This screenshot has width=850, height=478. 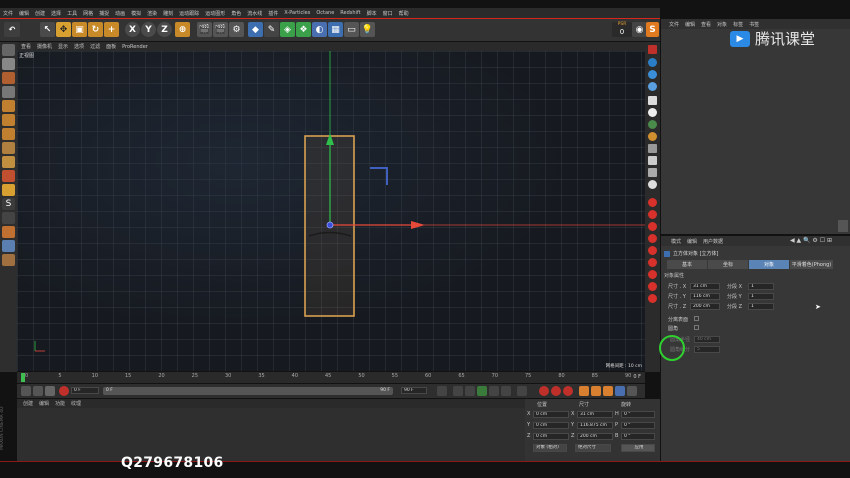 What do you see at coordinates (8, 190) in the screenshot?
I see `enable-snap-button` at bounding box center [8, 190].